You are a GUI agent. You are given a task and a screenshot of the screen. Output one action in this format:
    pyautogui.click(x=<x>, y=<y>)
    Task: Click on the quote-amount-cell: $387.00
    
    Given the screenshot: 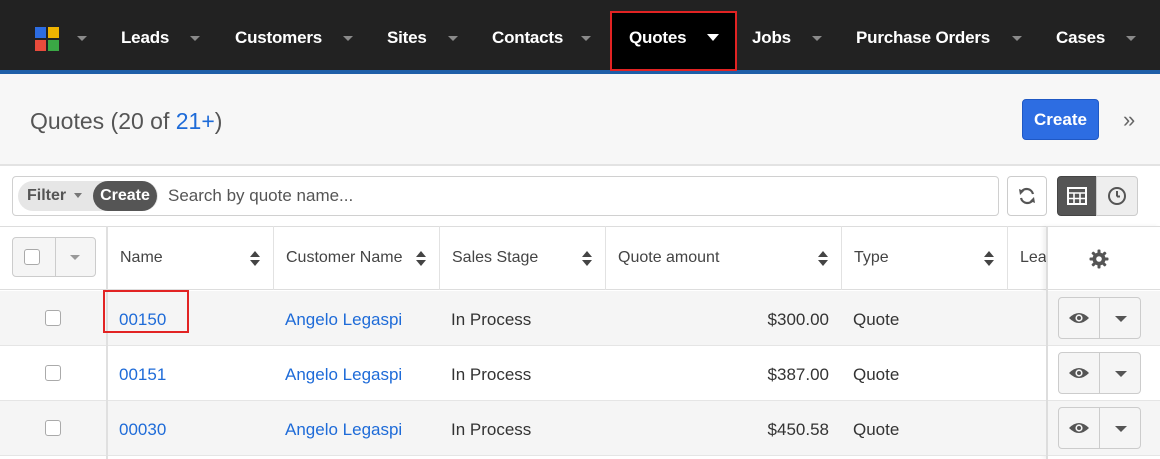 What is the action you would take?
    pyautogui.click(x=798, y=374)
    